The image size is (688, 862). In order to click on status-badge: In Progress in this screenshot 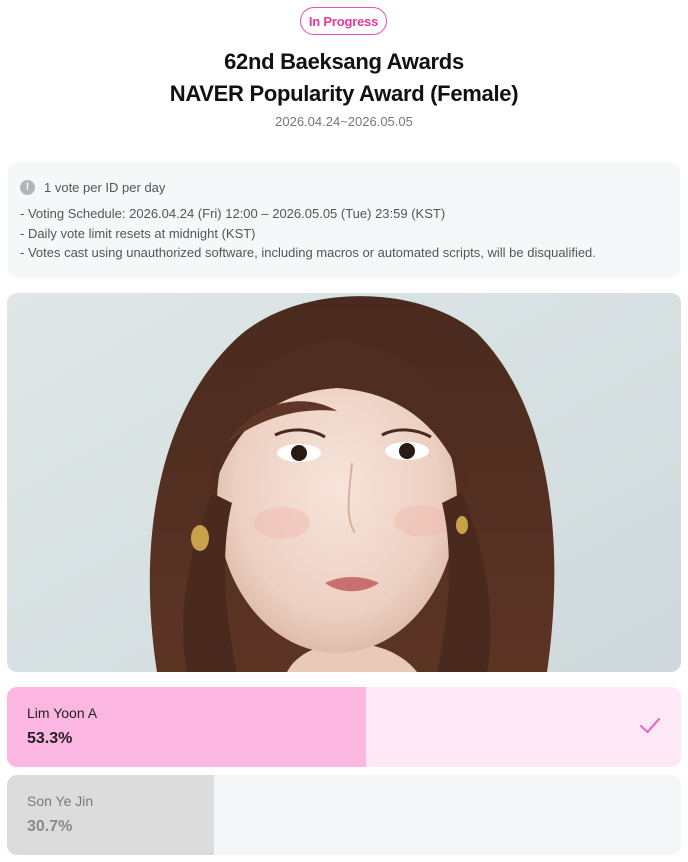, I will do `click(343, 21)`.